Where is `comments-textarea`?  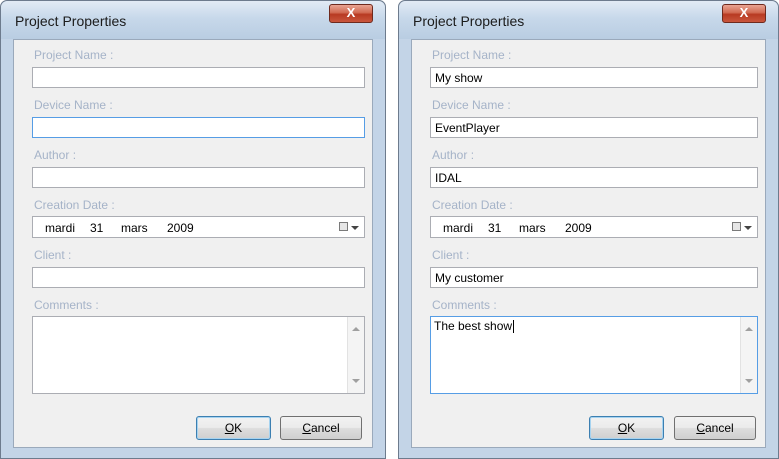 comments-textarea is located at coordinates (198, 355).